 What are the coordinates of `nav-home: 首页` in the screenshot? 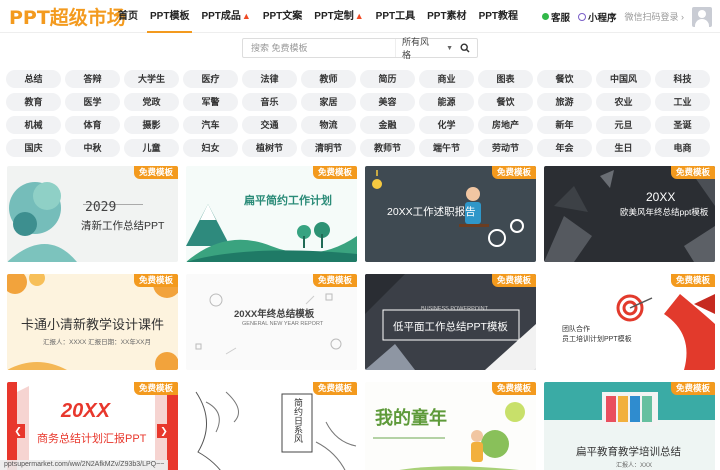 It's located at (128, 16).